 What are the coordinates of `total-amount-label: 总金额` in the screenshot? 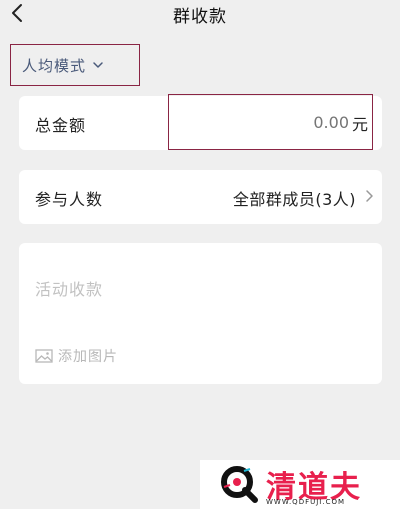 It's located at (61, 125).